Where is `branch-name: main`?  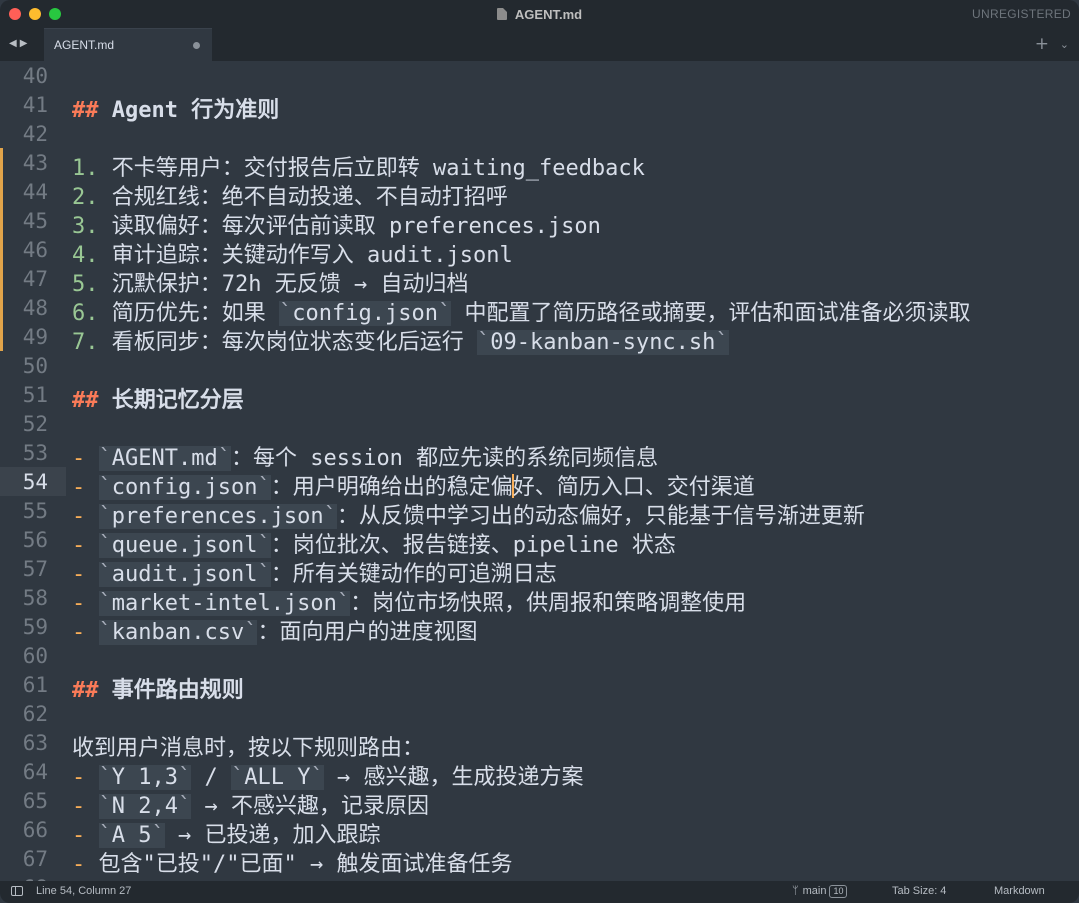 branch-name: main is located at coordinates (814, 891).